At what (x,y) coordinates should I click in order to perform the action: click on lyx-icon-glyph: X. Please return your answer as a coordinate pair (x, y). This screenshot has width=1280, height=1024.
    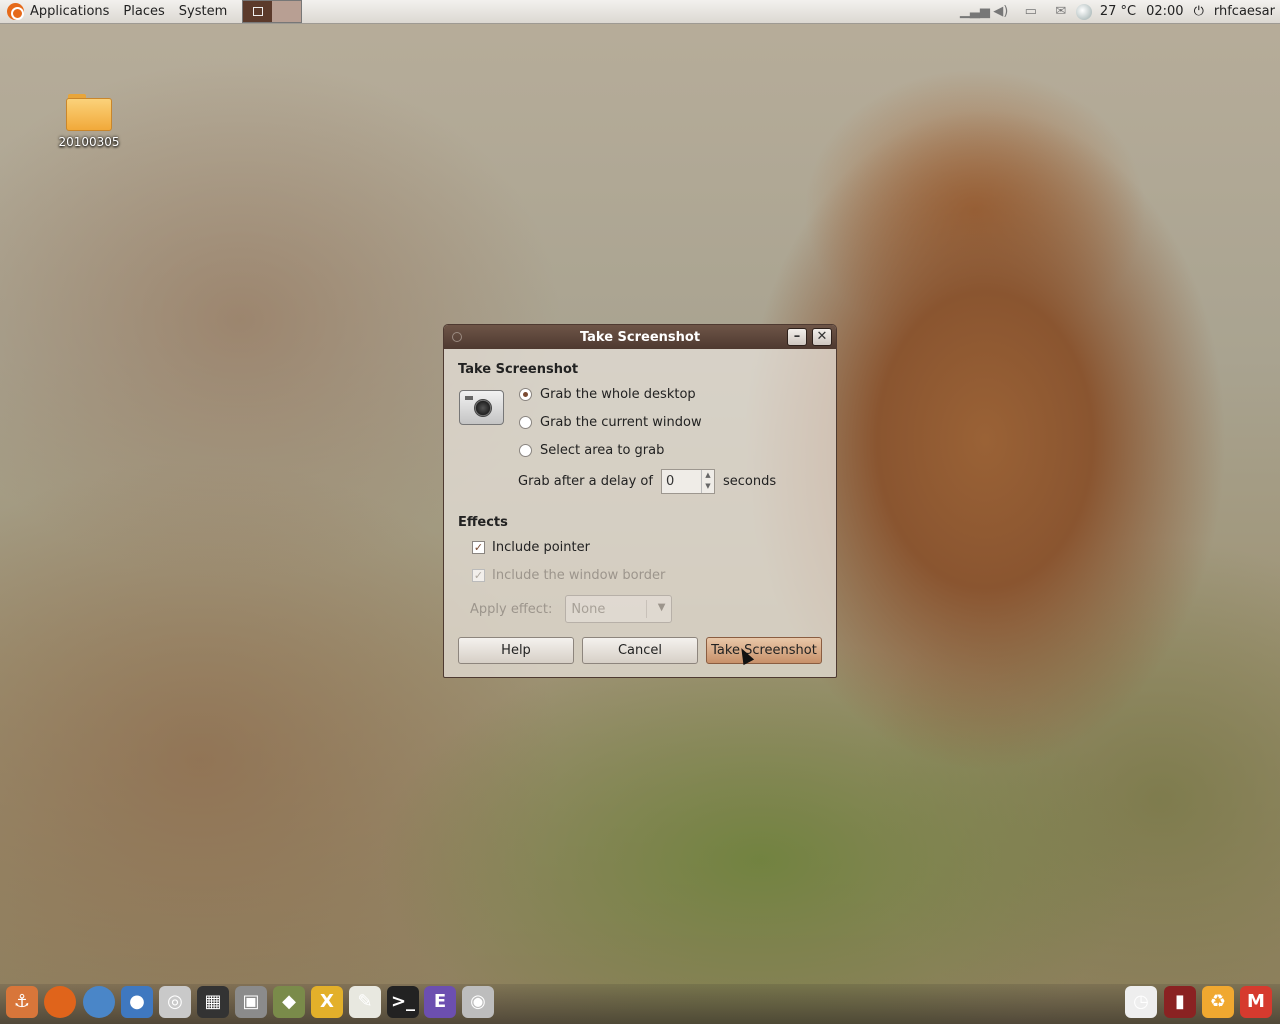
    Looking at the image, I should click on (327, 1001).